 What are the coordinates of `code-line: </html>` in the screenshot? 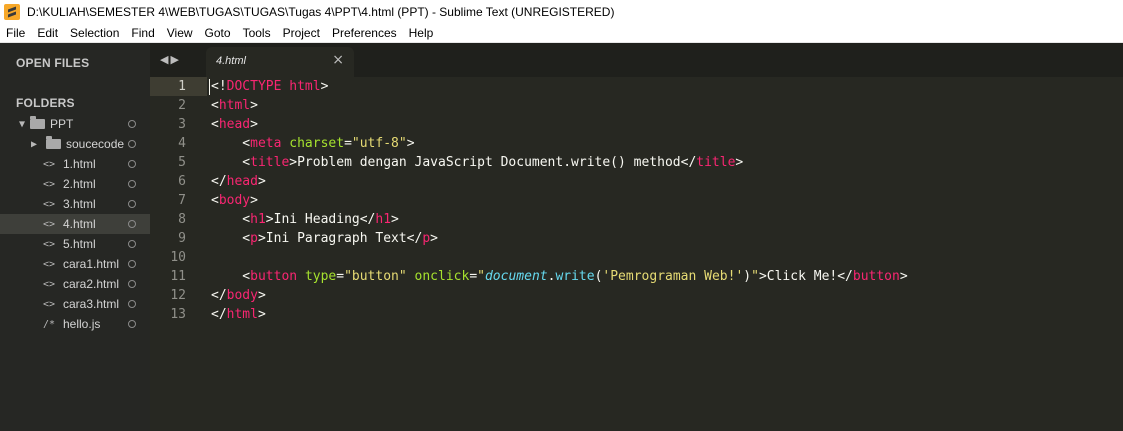 It's located at (238, 314).